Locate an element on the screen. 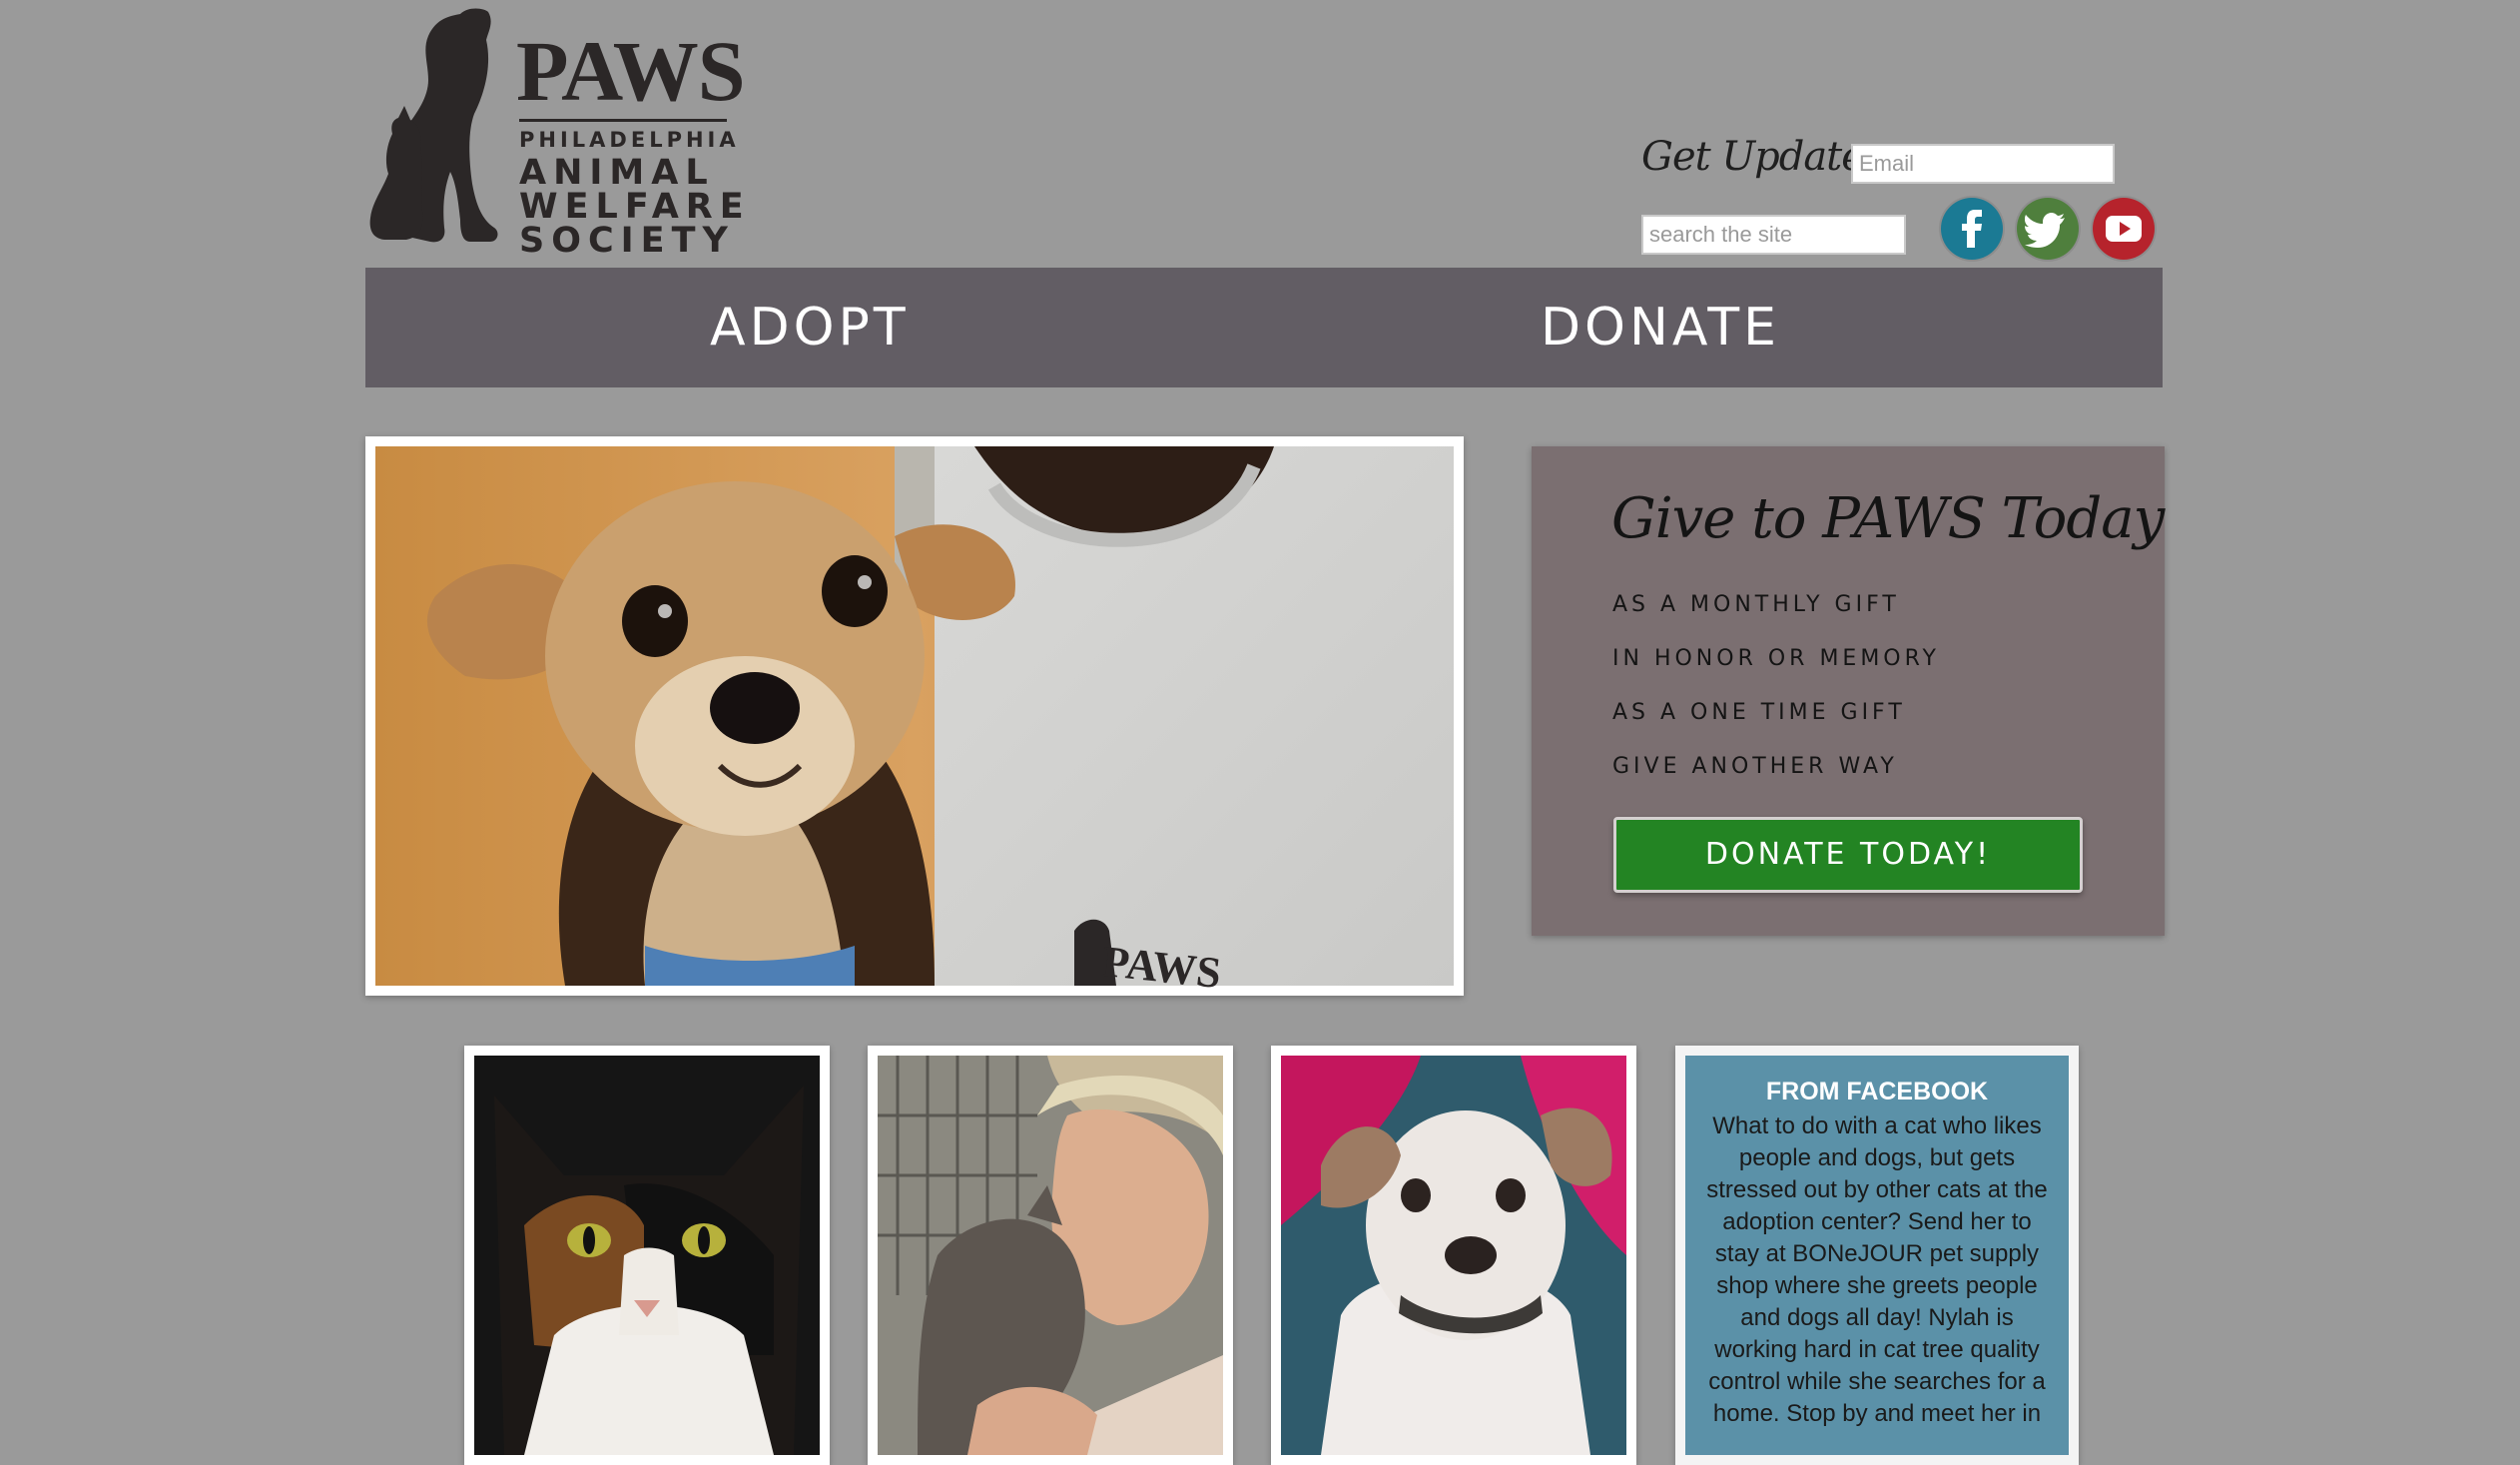 The width and height of the screenshot is (2520, 1465). logo-line-society: SOCIETY is located at coordinates (627, 241).